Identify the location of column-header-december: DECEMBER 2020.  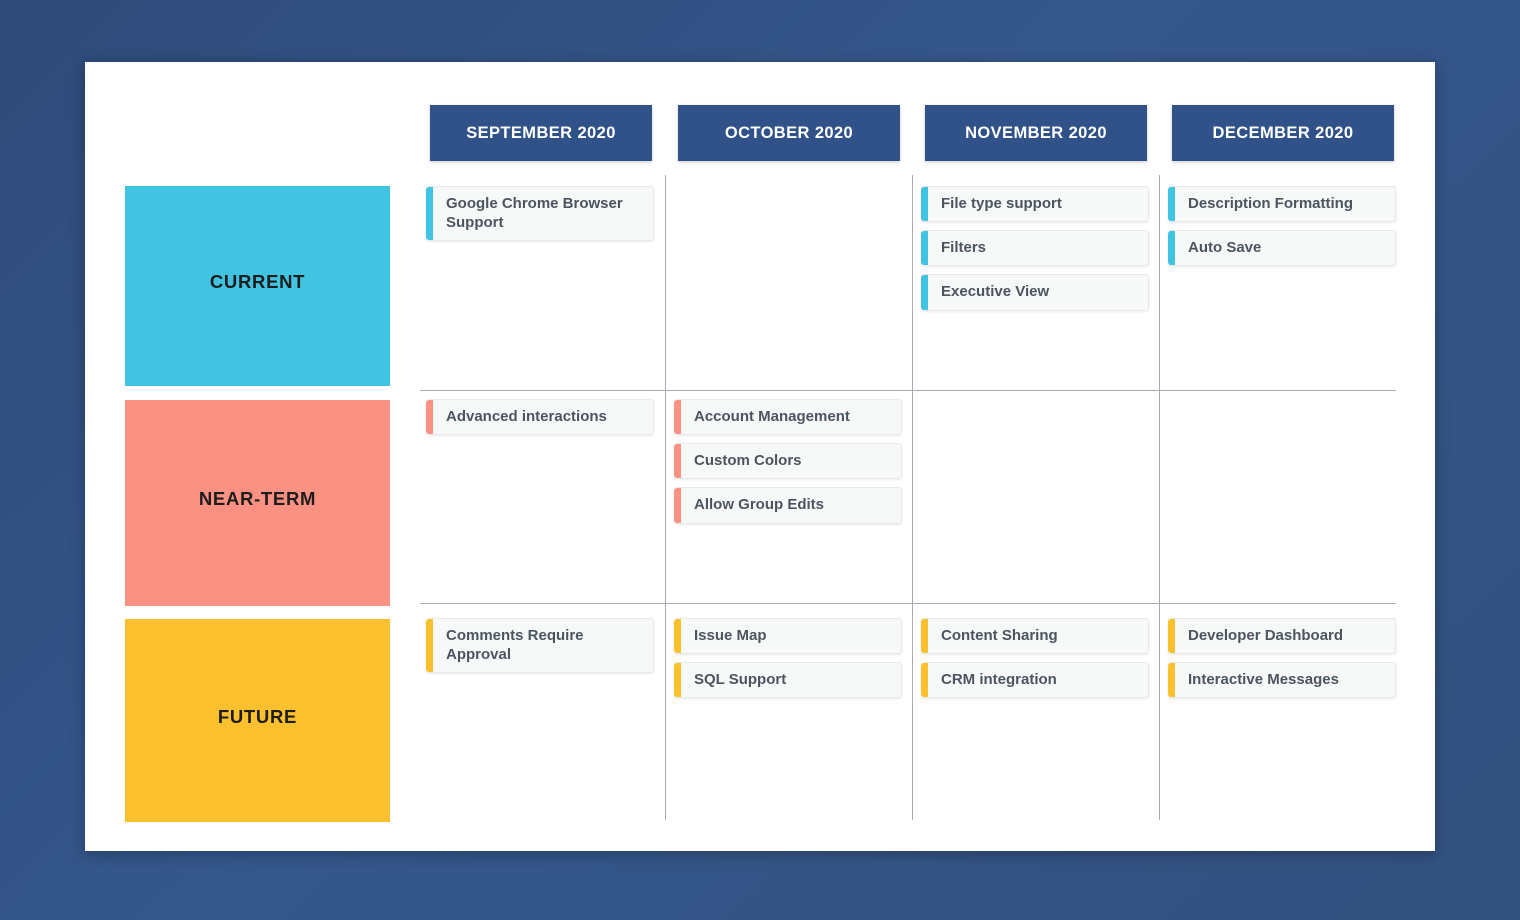
(1283, 133).